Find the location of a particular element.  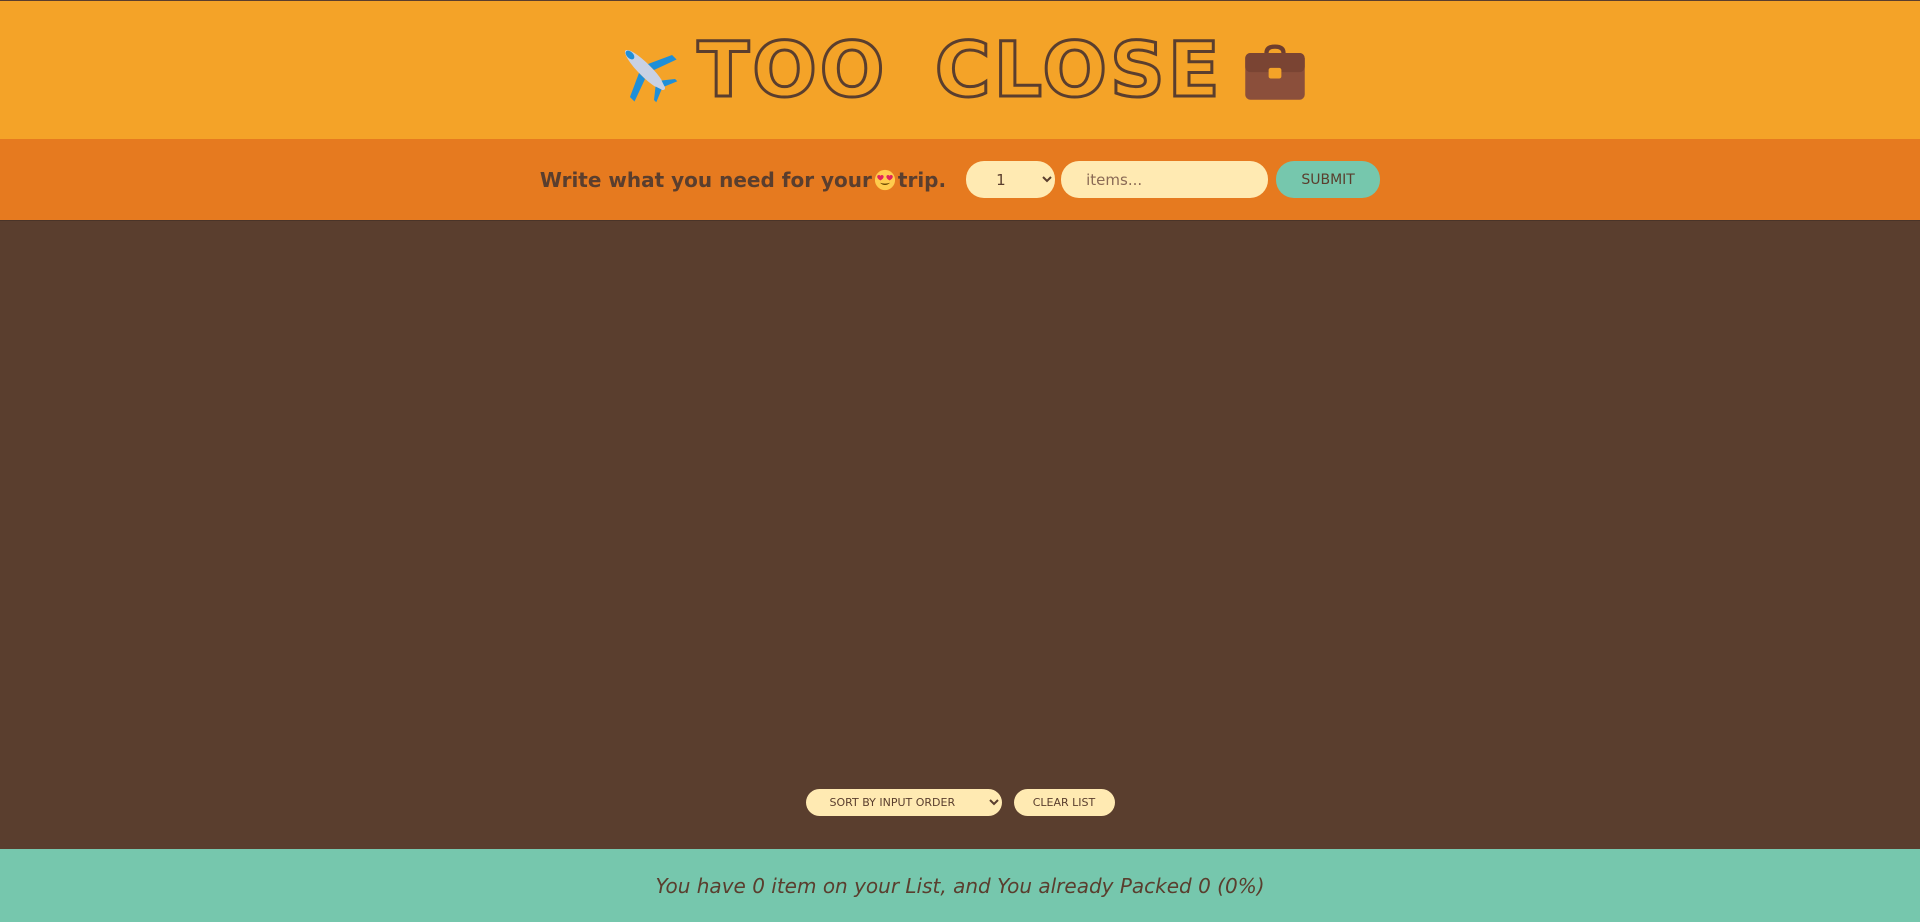

form-prompt: Write what you need for your trip. is located at coordinates (743, 180).